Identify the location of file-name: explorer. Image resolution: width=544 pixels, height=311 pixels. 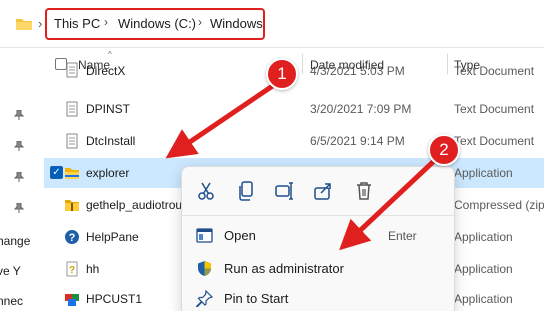
(108, 173).